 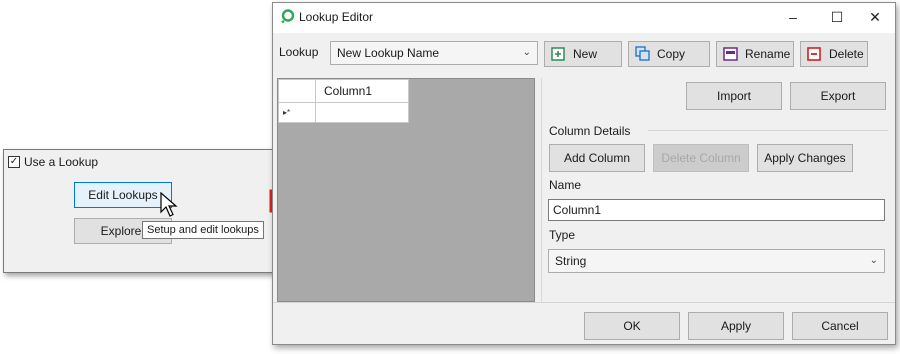 I want to click on minimize-button: –, so click(x=793, y=17).